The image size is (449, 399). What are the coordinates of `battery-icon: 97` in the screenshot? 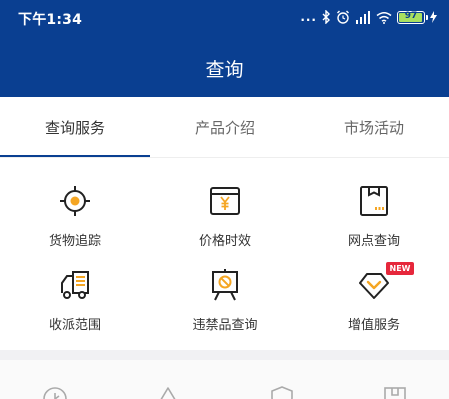 It's located at (412, 17).